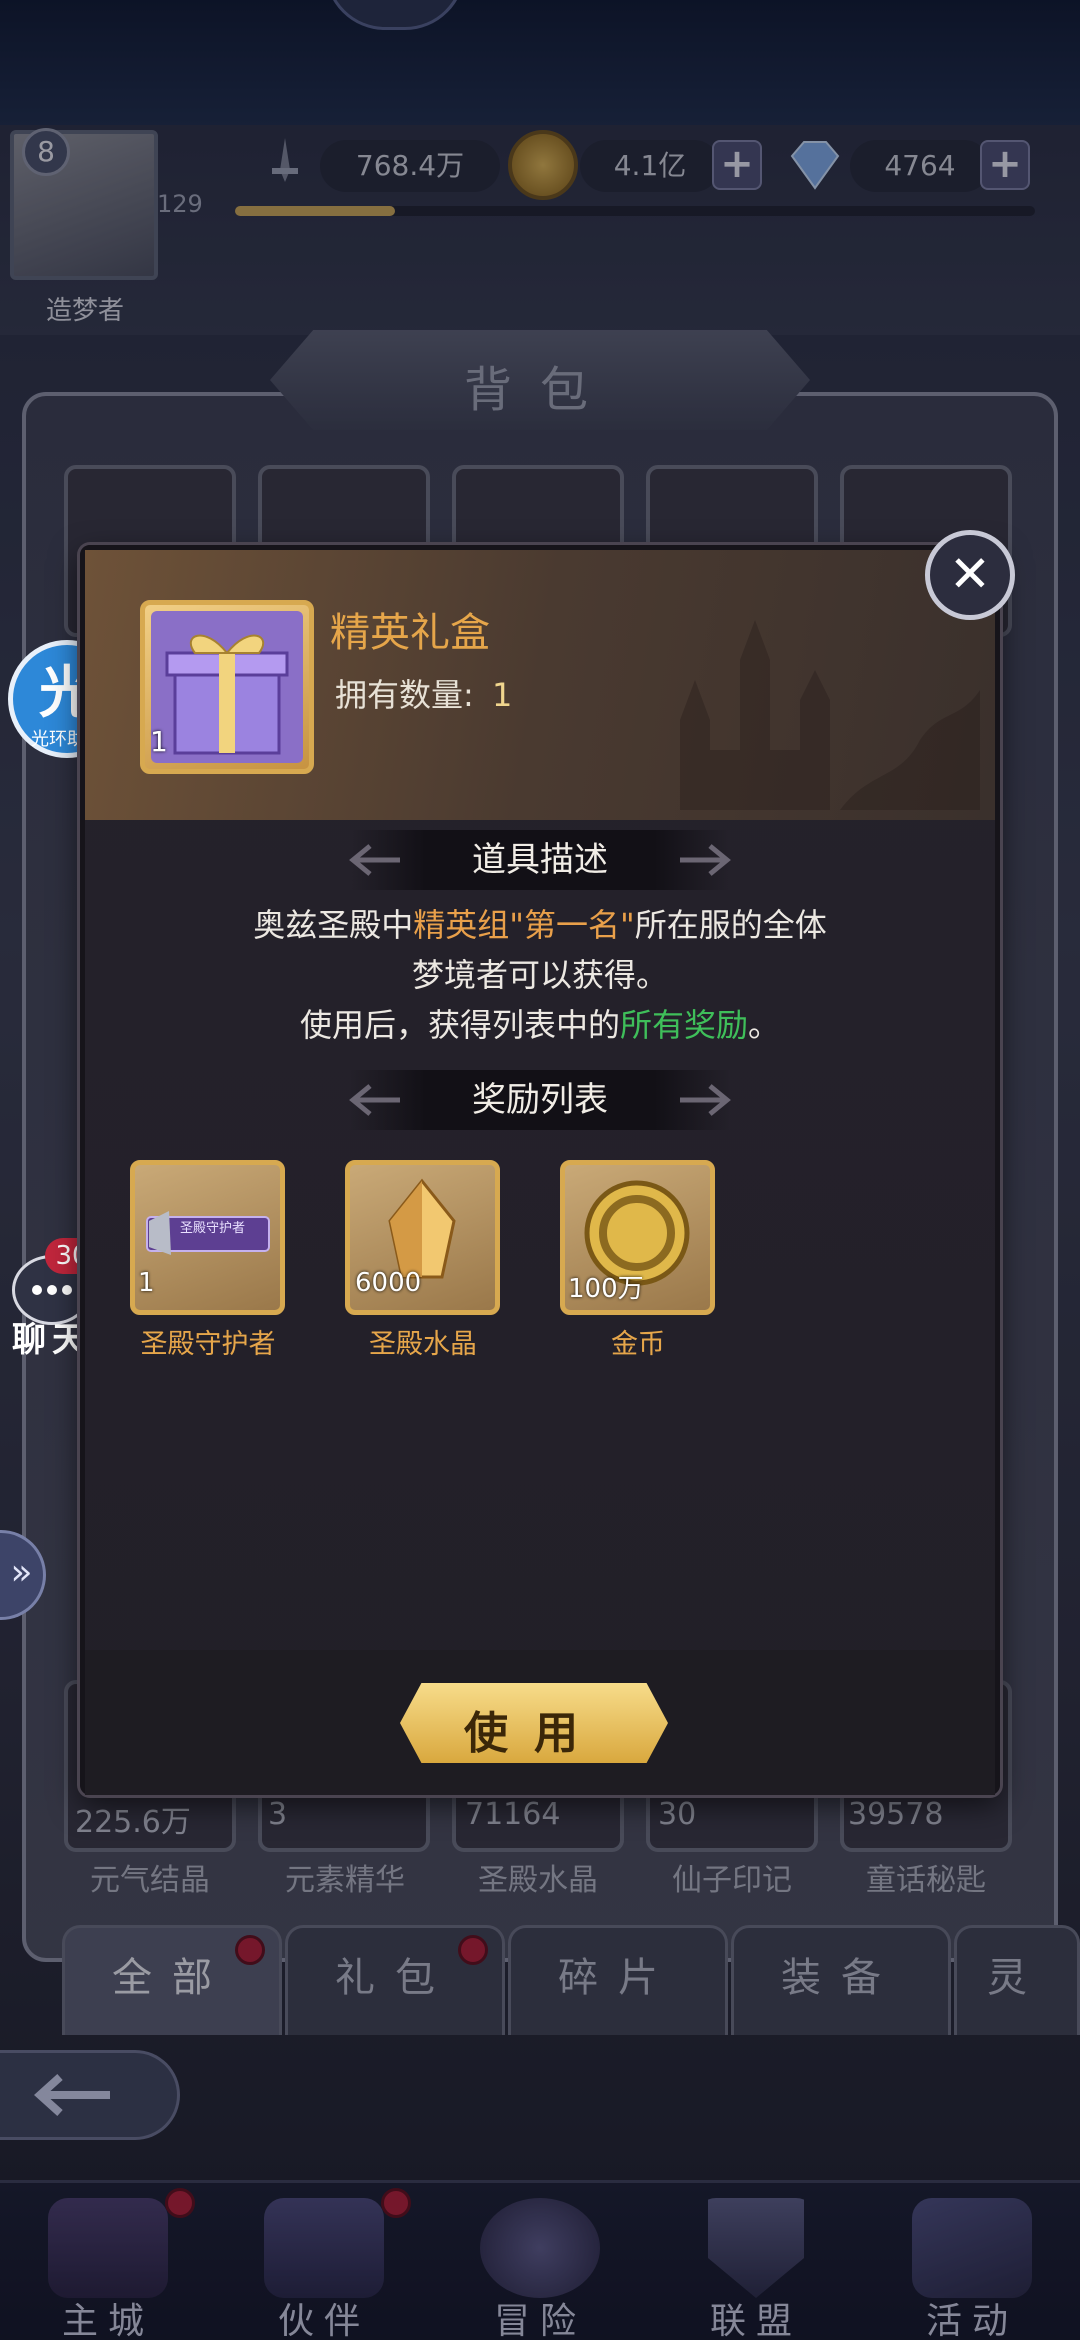 Image resolution: width=1080 pixels, height=2340 pixels. I want to click on reward-count: 6000, so click(388, 1283).